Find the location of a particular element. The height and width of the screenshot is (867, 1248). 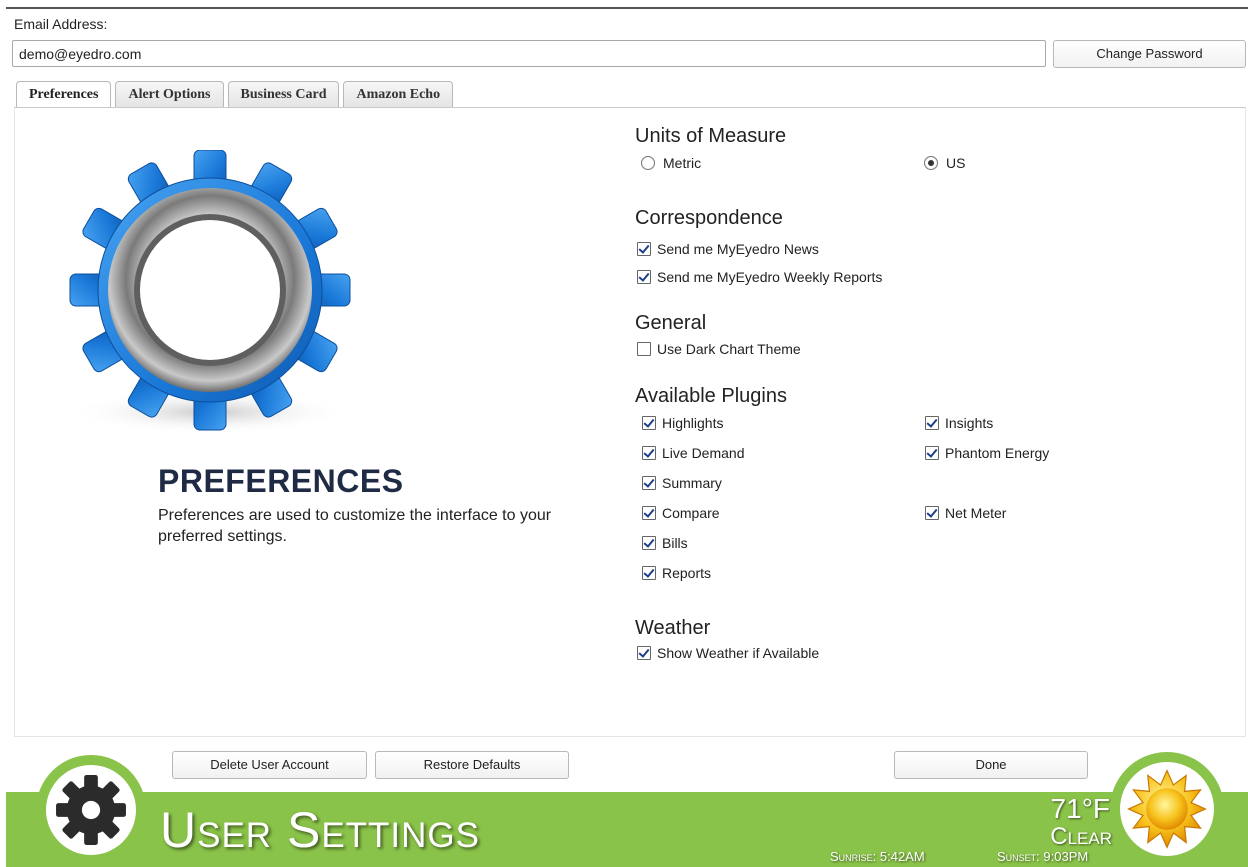

radio-metric: Metric is located at coordinates (671, 163).